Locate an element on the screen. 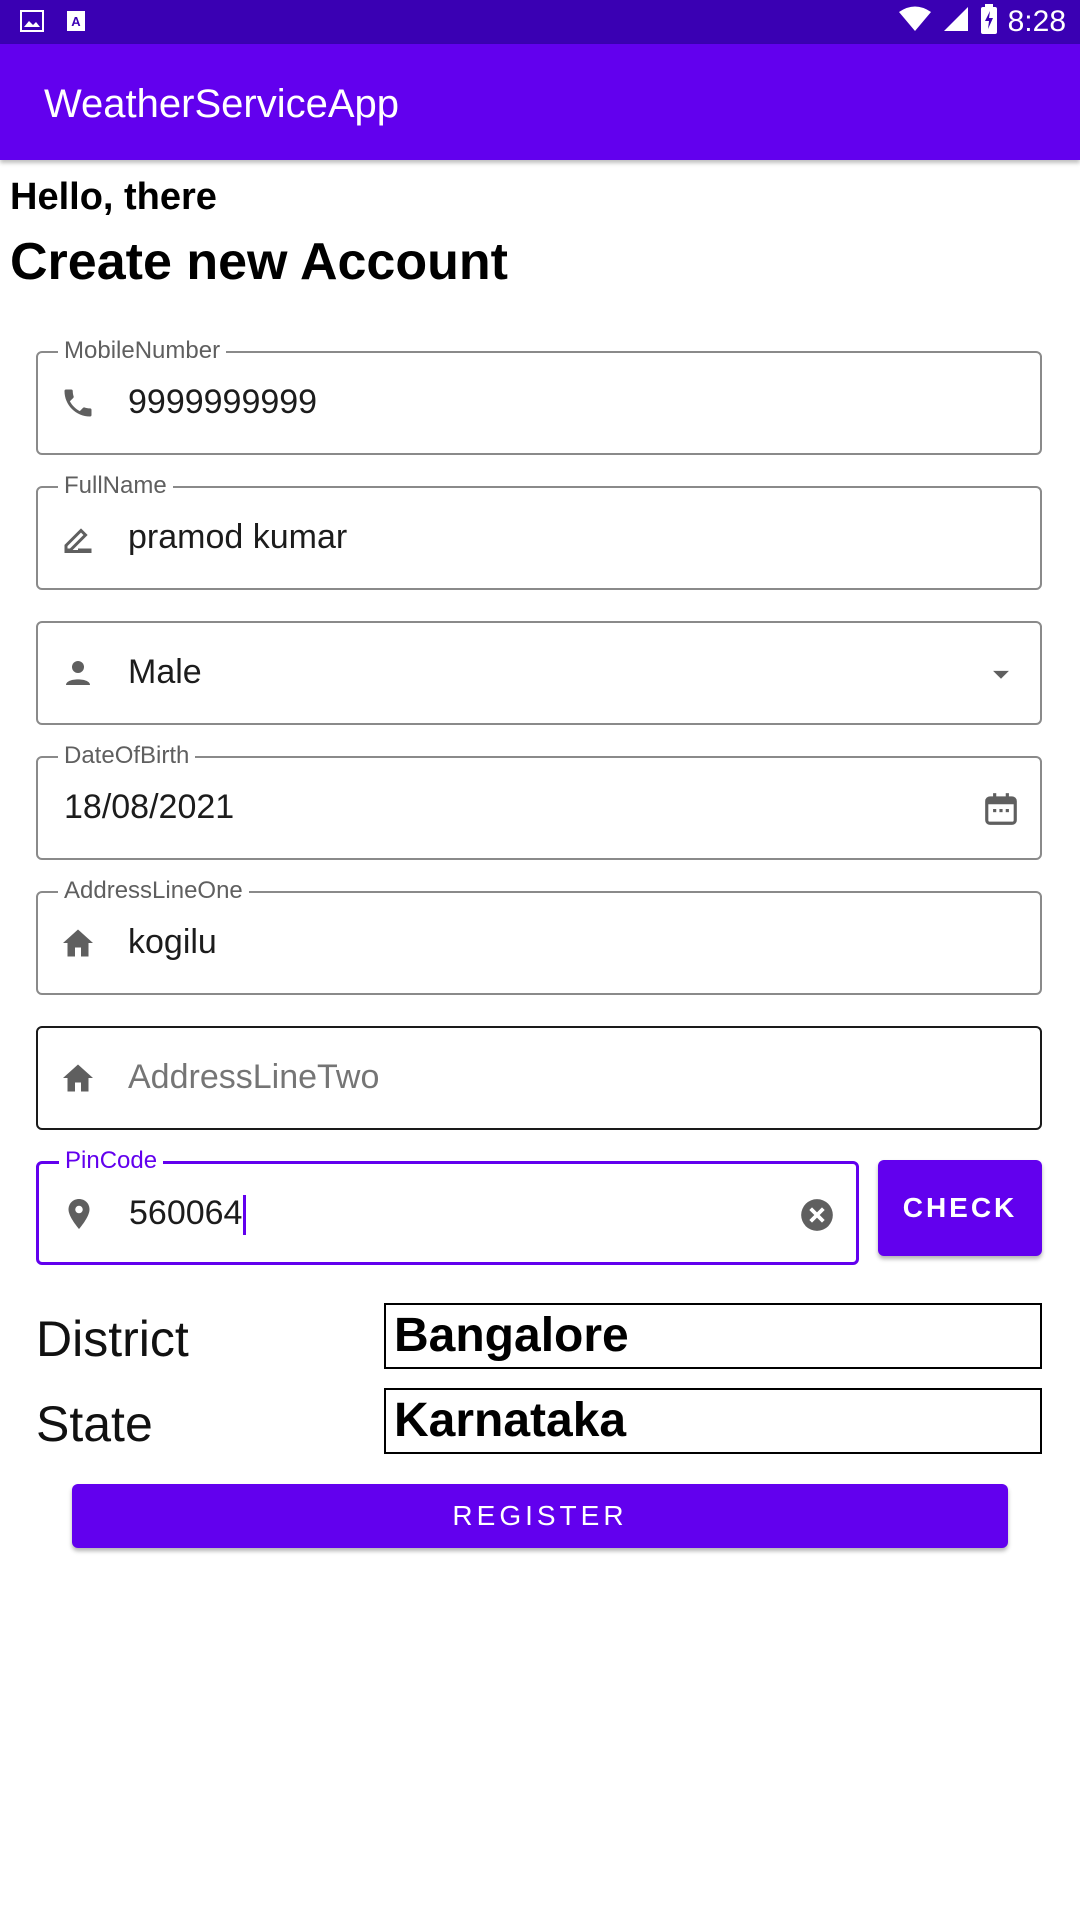  calendar-icon is located at coordinates (1001, 809).